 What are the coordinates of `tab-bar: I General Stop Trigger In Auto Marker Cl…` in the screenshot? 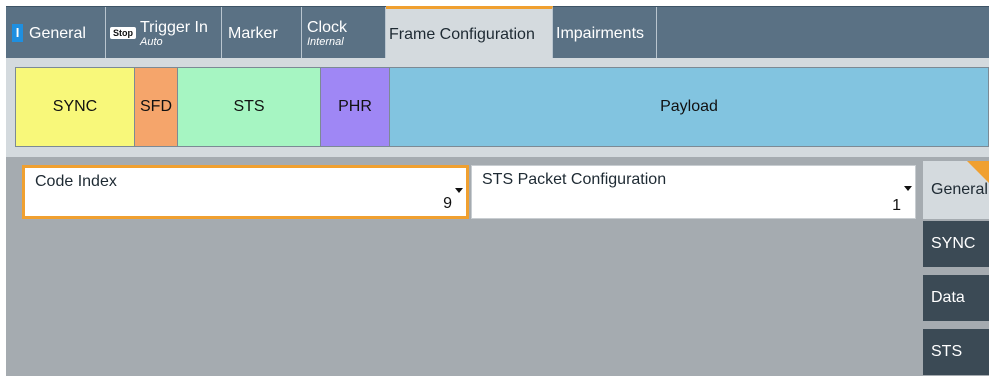 It's located at (497, 32).